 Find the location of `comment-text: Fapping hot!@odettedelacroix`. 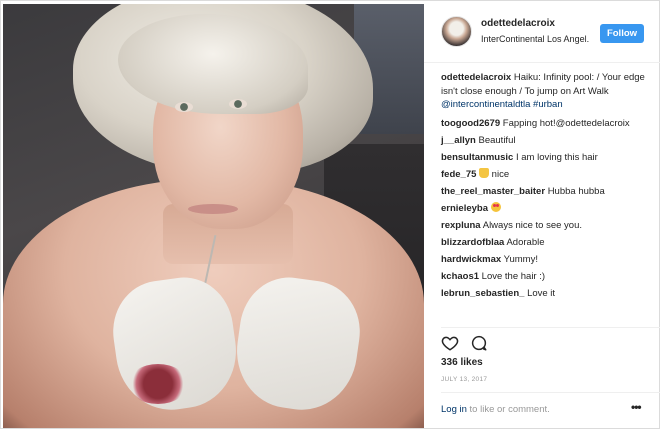

comment-text: Fapping hot!@odettedelacroix is located at coordinates (566, 123).